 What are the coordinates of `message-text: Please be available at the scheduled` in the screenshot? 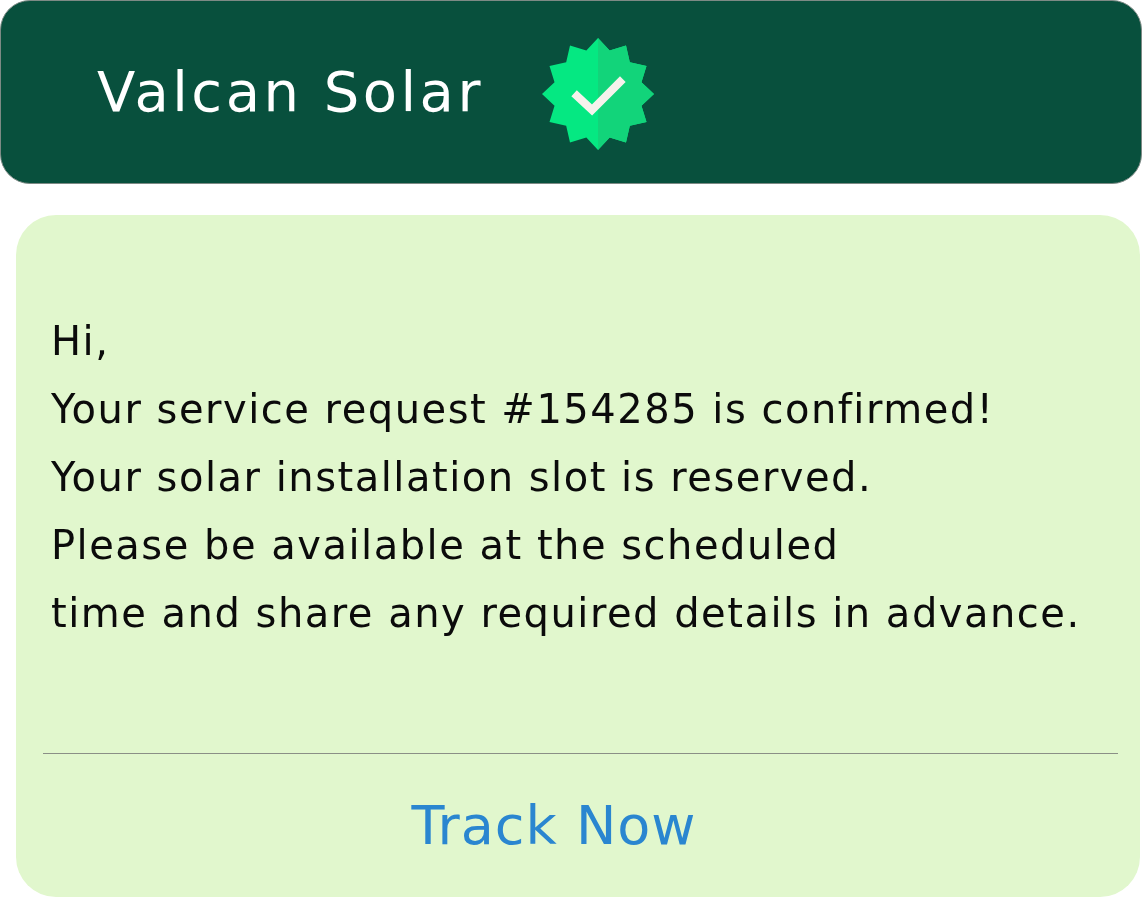 It's located at (445, 545).